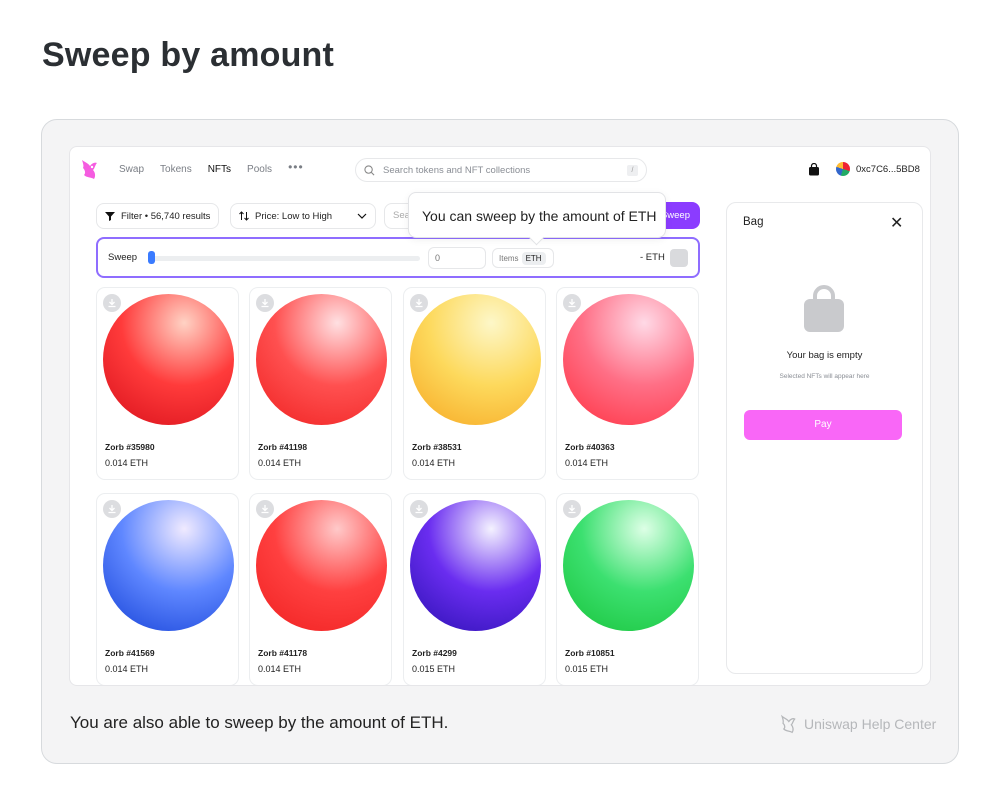 The image size is (1000, 801). Describe the element at coordinates (130, 653) in the screenshot. I see `nft-name: Zorb #41569` at that location.